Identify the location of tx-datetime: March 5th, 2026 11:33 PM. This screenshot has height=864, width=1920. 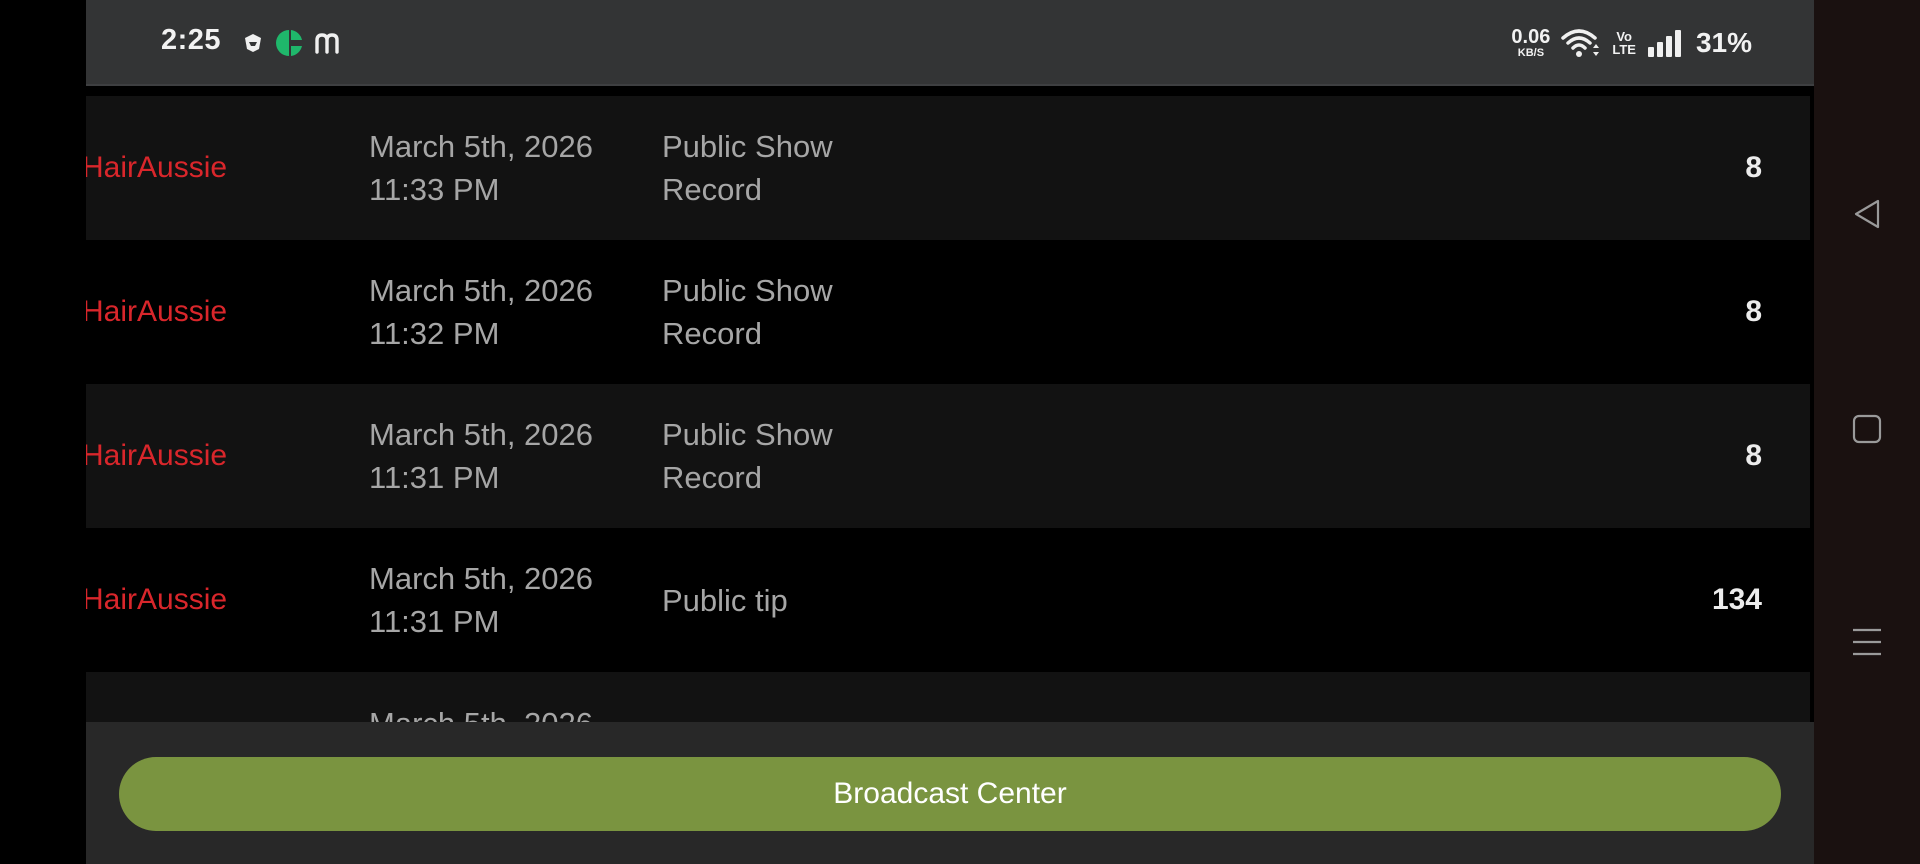
(481, 168).